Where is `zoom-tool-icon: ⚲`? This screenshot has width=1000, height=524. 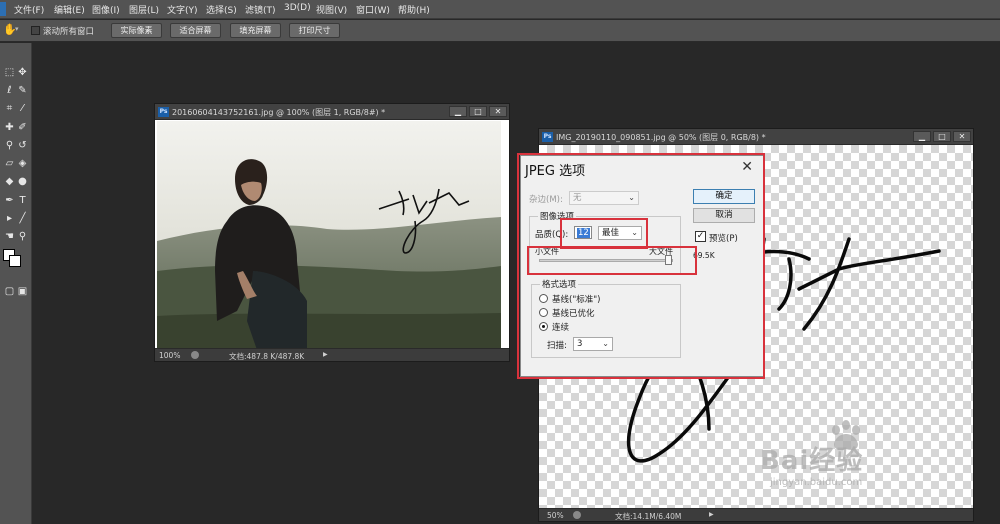
zoom-tool-icon: ⚲ is located at coordinates (22, 237).